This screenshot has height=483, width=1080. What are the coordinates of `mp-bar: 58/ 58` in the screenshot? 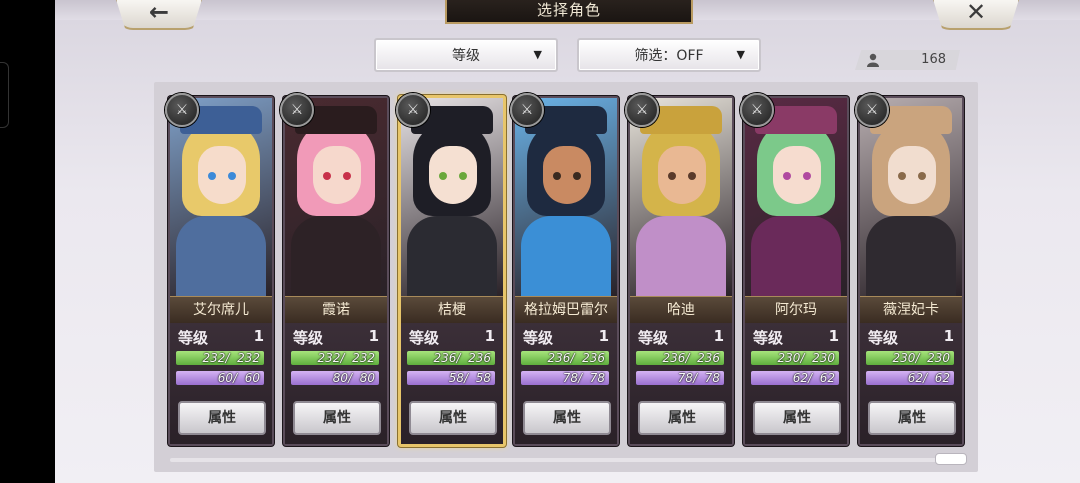 It's located at (451, 378).